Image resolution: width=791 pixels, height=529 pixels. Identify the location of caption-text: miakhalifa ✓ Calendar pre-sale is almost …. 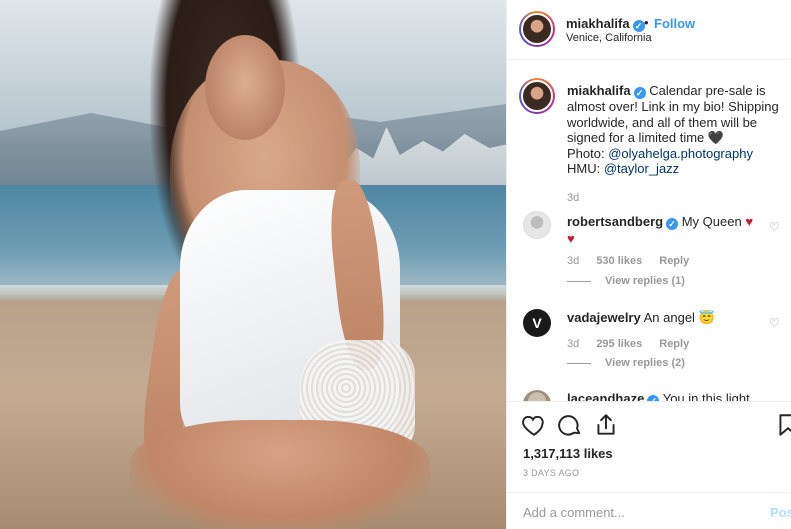
(674, 130).